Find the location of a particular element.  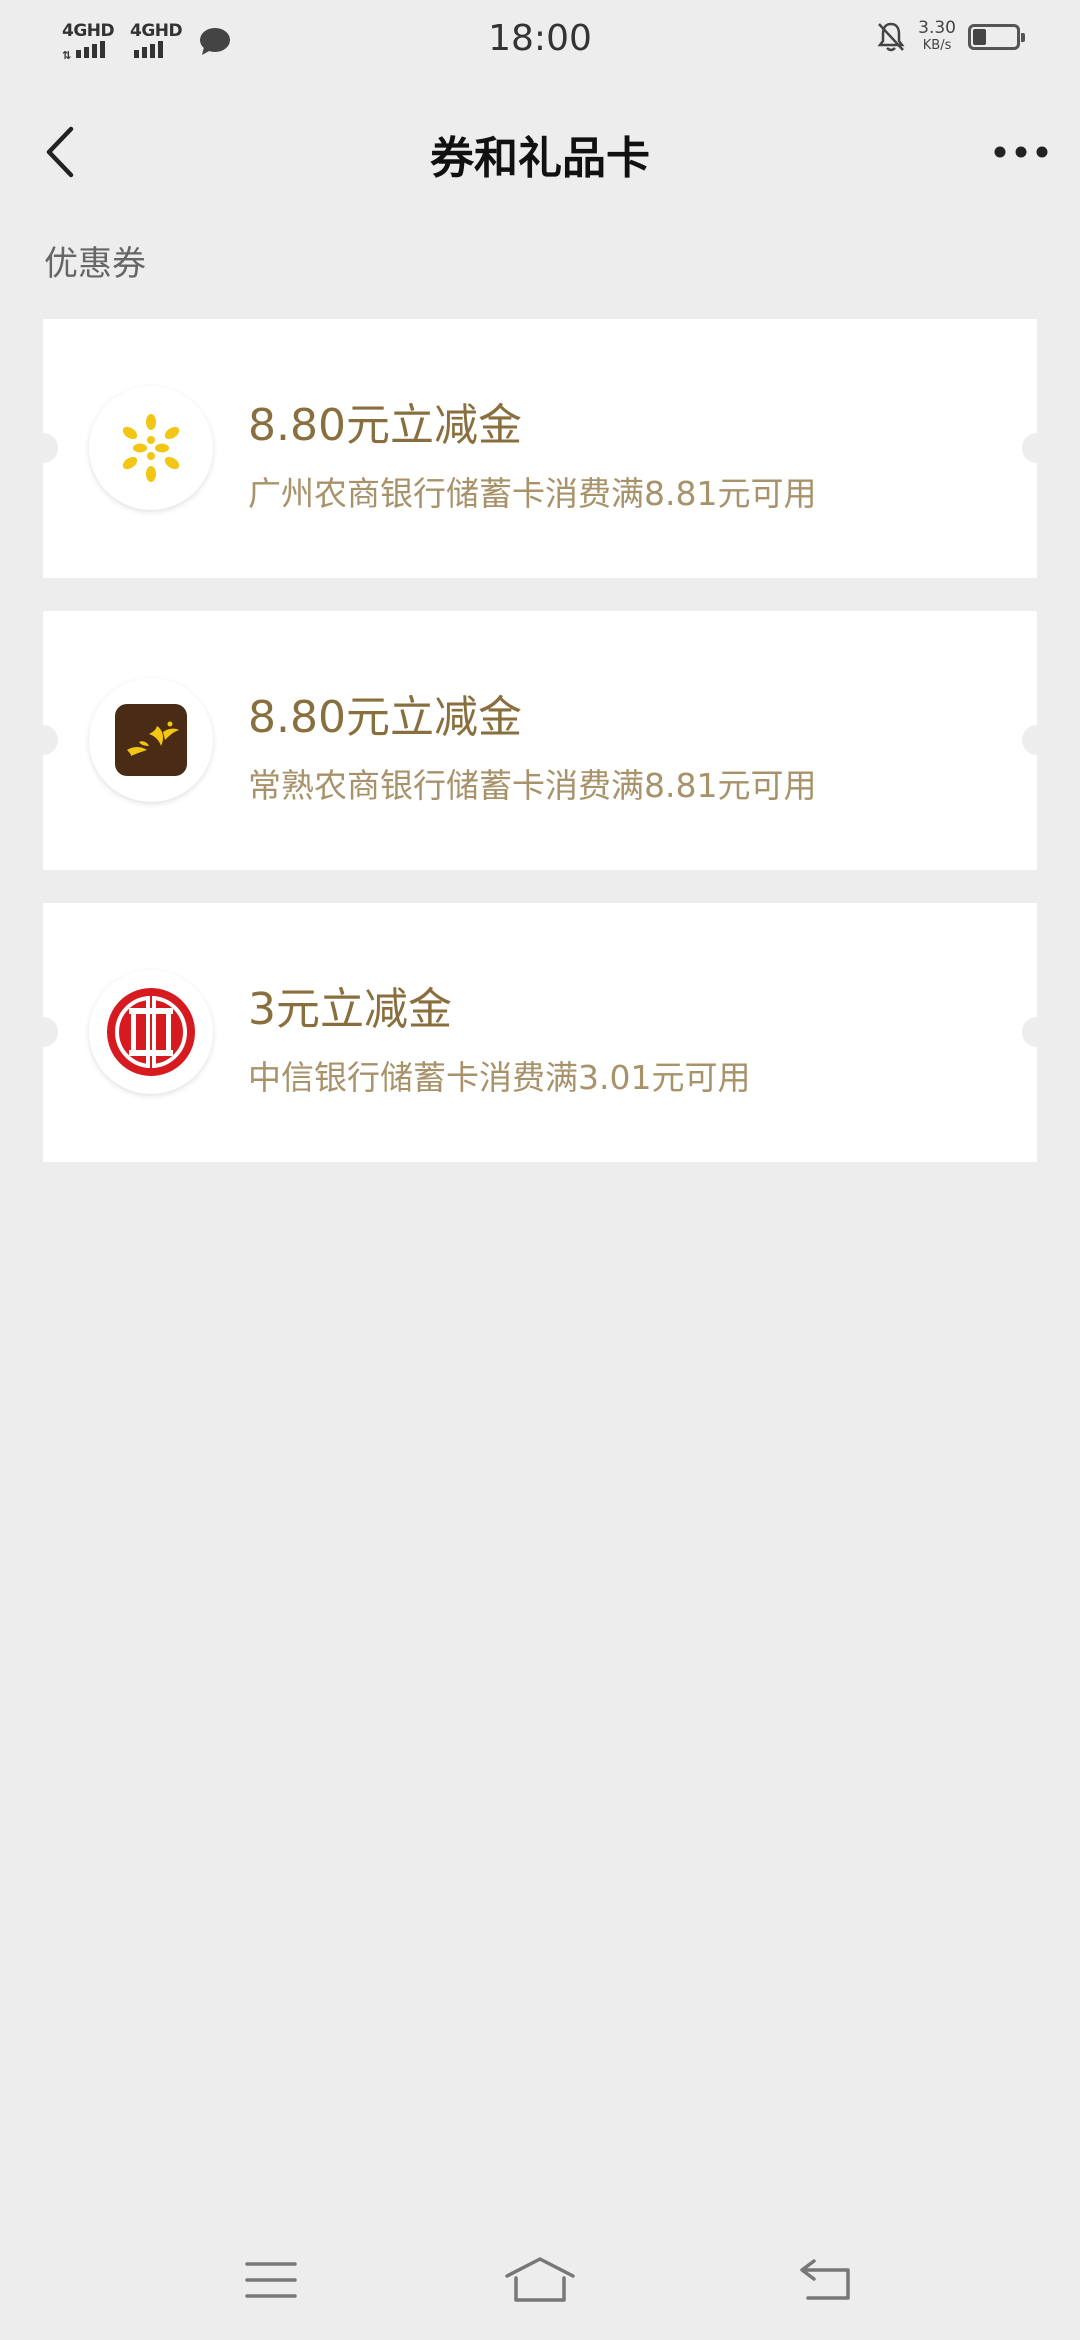

home-icon is located at coordinates (540, 2279).